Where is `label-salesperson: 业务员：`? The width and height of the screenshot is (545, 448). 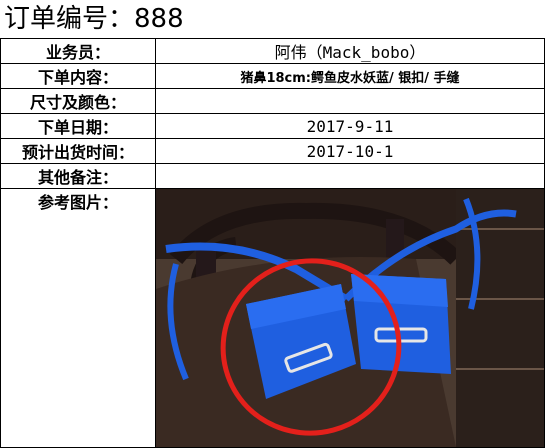 label-salesperson: 业务员： is located at coordinates (78, 51).